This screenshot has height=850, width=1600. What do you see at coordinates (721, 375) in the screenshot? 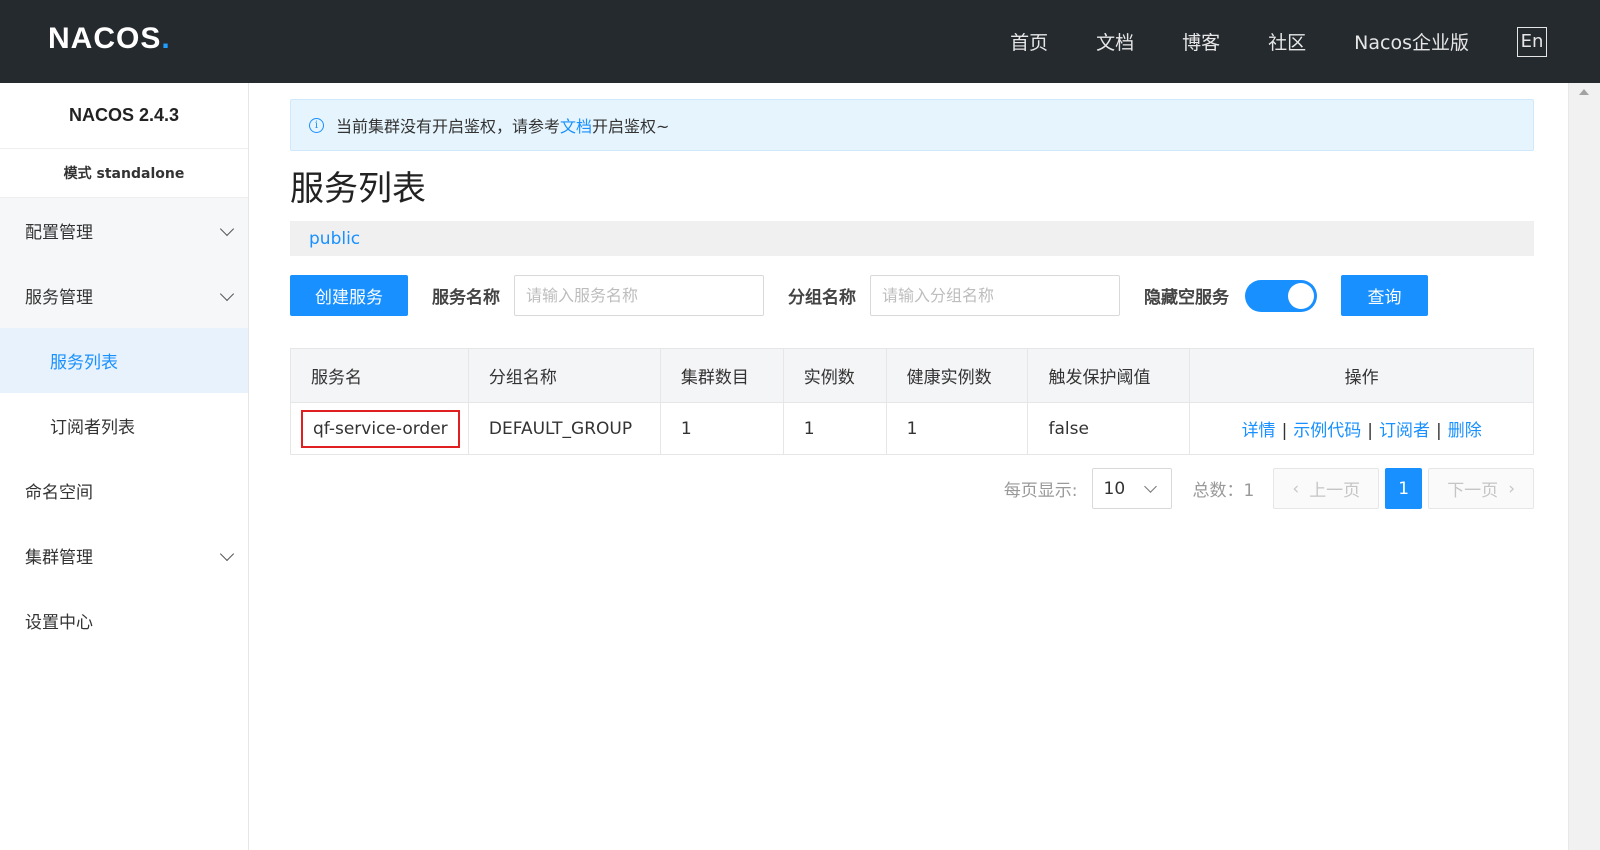
I see `col-cluster-count: 集群数目` at bounding box center [721, 375].